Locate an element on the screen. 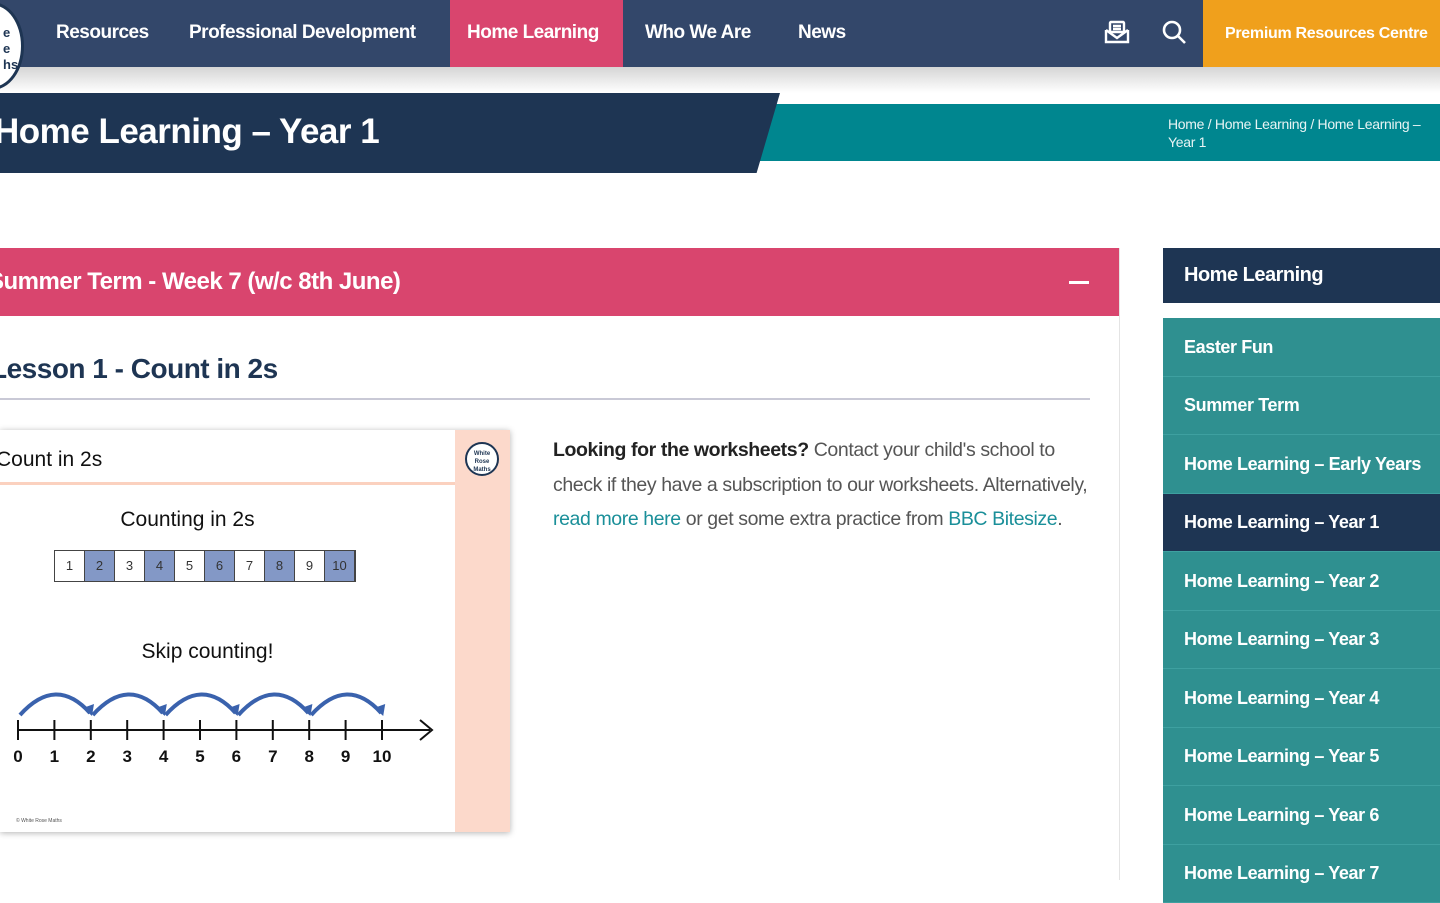 This screenshot has width=1440, height=903. tick-label: 8 is located at coordinates (308, 756).